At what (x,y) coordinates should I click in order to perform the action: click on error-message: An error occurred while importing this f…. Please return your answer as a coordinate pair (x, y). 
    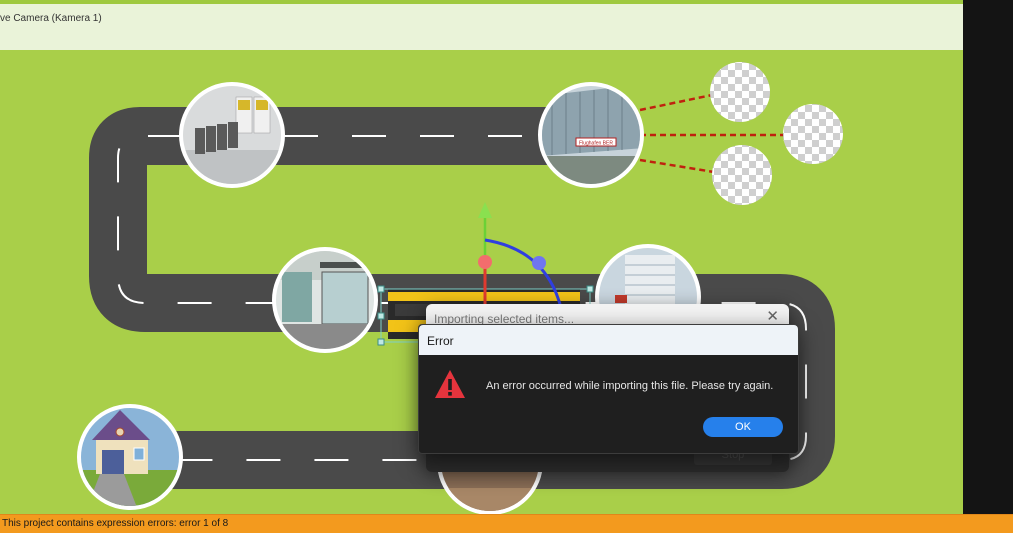
    Looking at the image, I should click on (630, 386).